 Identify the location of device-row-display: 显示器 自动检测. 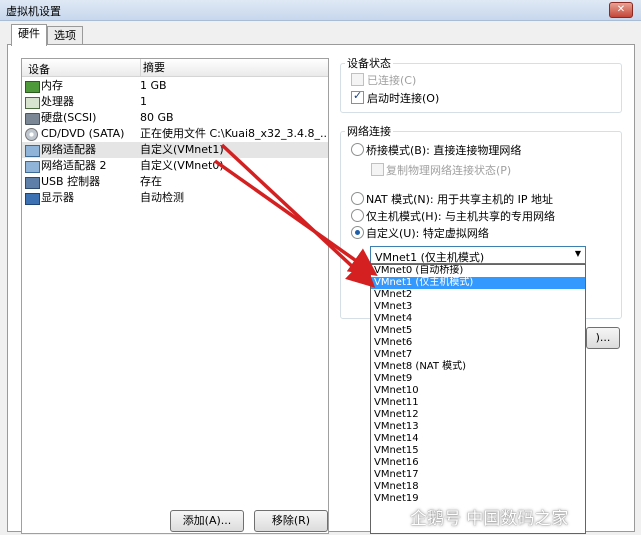
(175, 198).